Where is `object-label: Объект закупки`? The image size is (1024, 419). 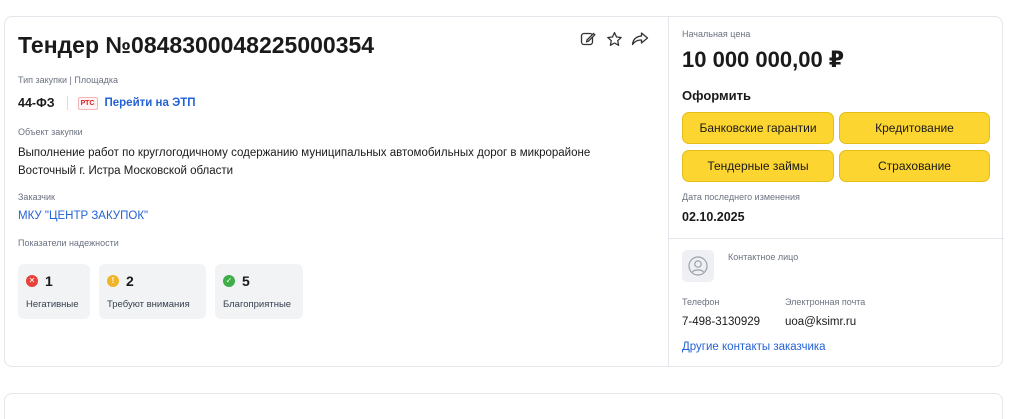 object-label: Объект закупки is located at coordinates (50, 132).